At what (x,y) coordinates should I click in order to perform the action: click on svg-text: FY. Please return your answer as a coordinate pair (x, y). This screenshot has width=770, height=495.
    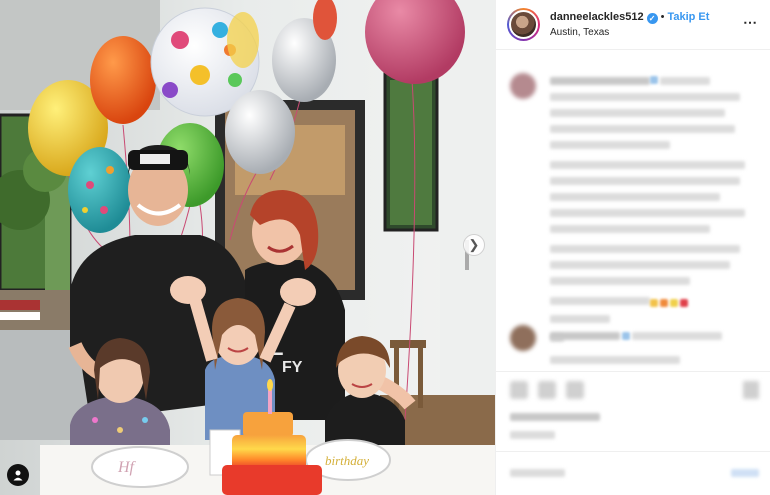
    Looking at the image, I should click on (292, 367).